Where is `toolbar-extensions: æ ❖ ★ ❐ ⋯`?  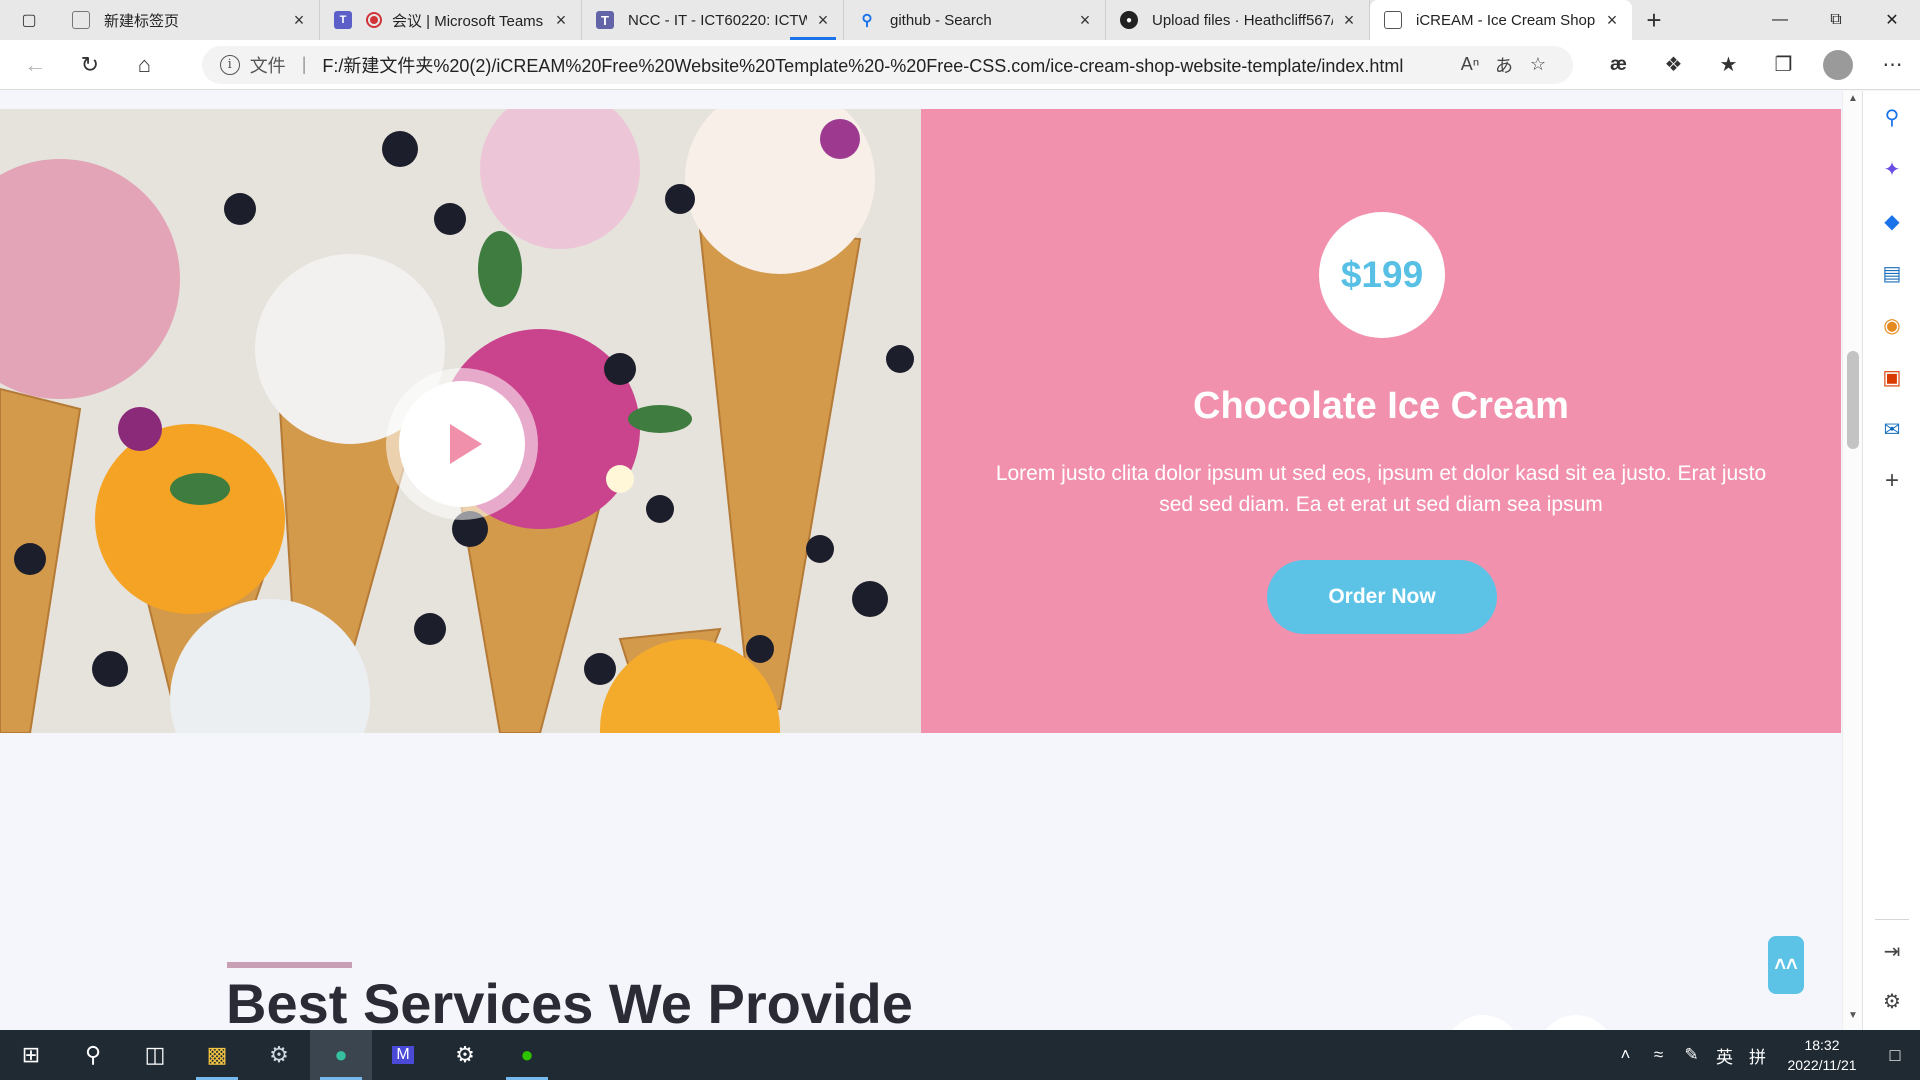
toolbar-extensions: æ ❖ ★ ❐ ⋯ is located at coordinates (1755, 64).